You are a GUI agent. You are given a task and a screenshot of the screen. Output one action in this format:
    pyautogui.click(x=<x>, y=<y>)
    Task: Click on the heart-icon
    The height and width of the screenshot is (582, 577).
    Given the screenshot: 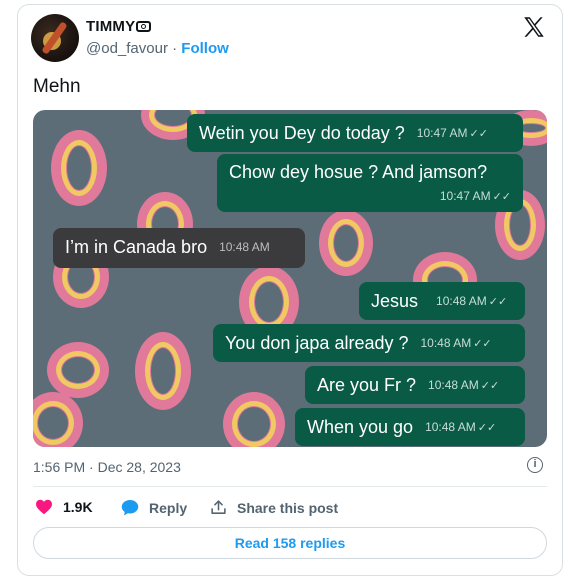 What is the action you would take?
    pyautogui.click(x=44, y=507)
    